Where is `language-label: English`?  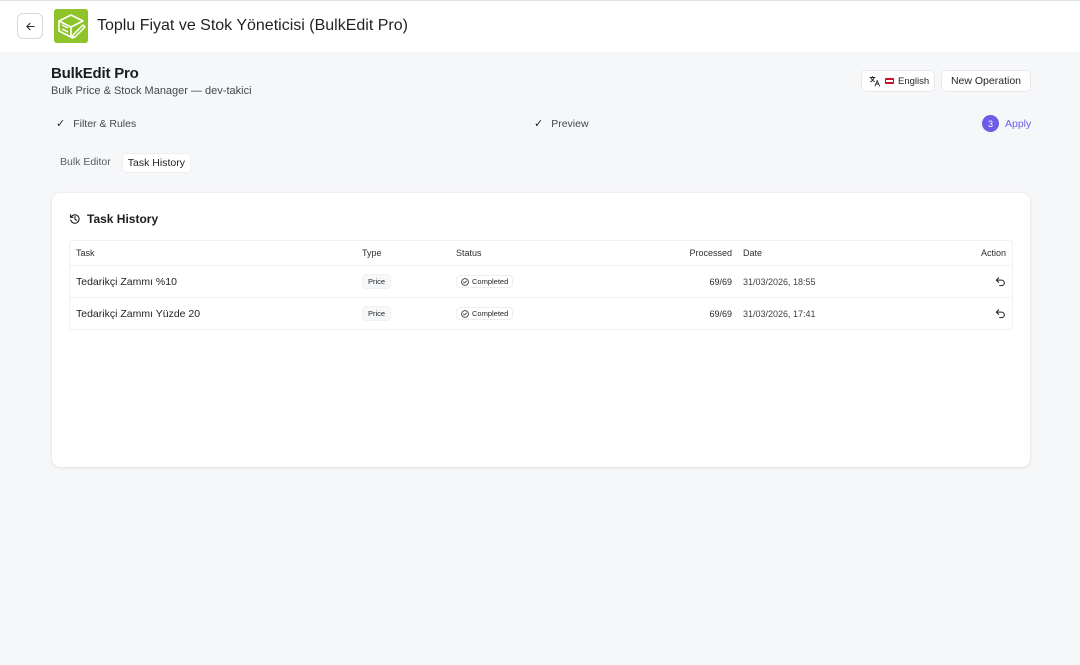 language-label: English is located at coordinates (914, 81).